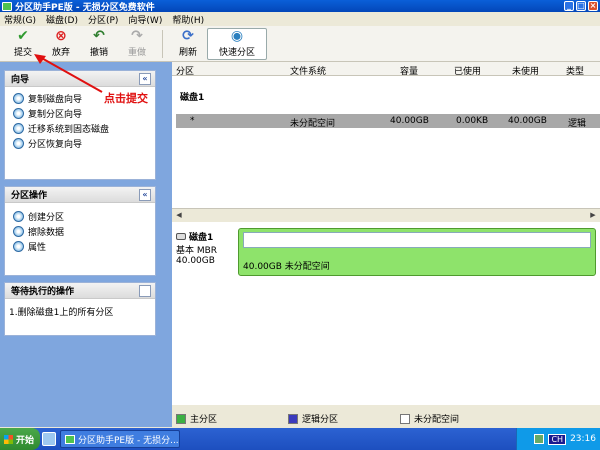 The image size is (600, 450). I want to click on disk-info: 磁盘1 基本 MBR 40.00GB, so click(207, 252).